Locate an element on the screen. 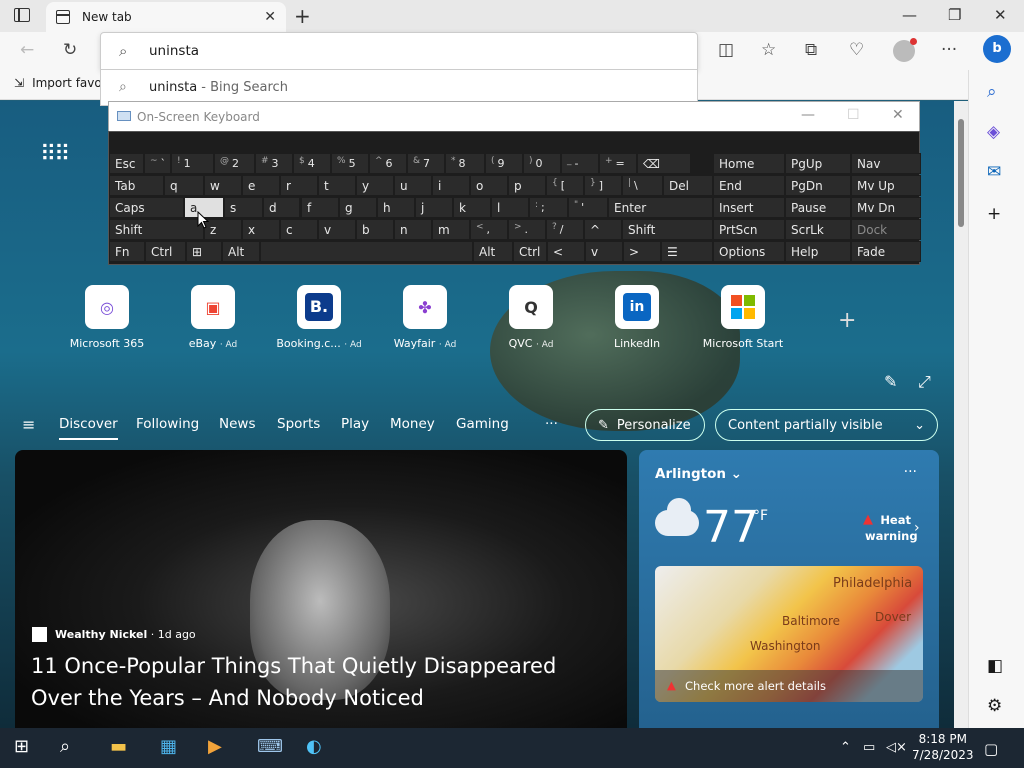 The image size is (1024, 768). osk-key: v is located at coordinates (337, 229).